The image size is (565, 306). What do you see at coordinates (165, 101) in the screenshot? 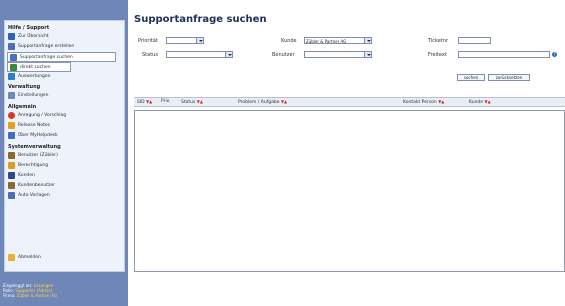
I see `column-prio: Prio` at bounding box center [165, 101].